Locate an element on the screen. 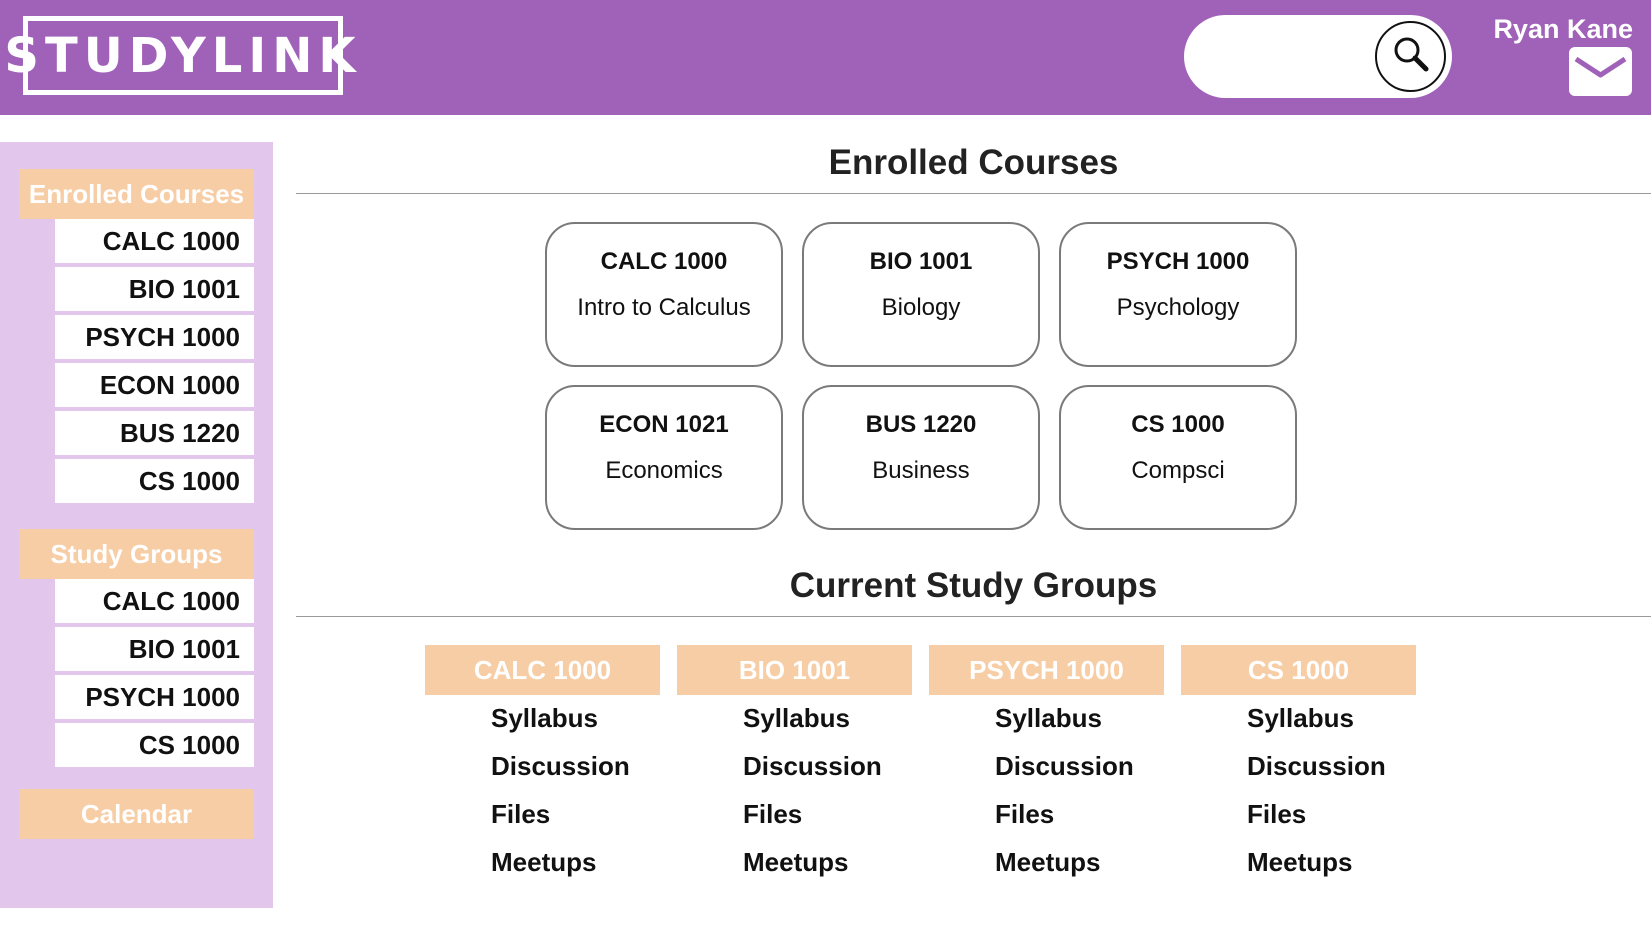  course-card: BIO 1001 Biology is located at coordinates (921, 294).